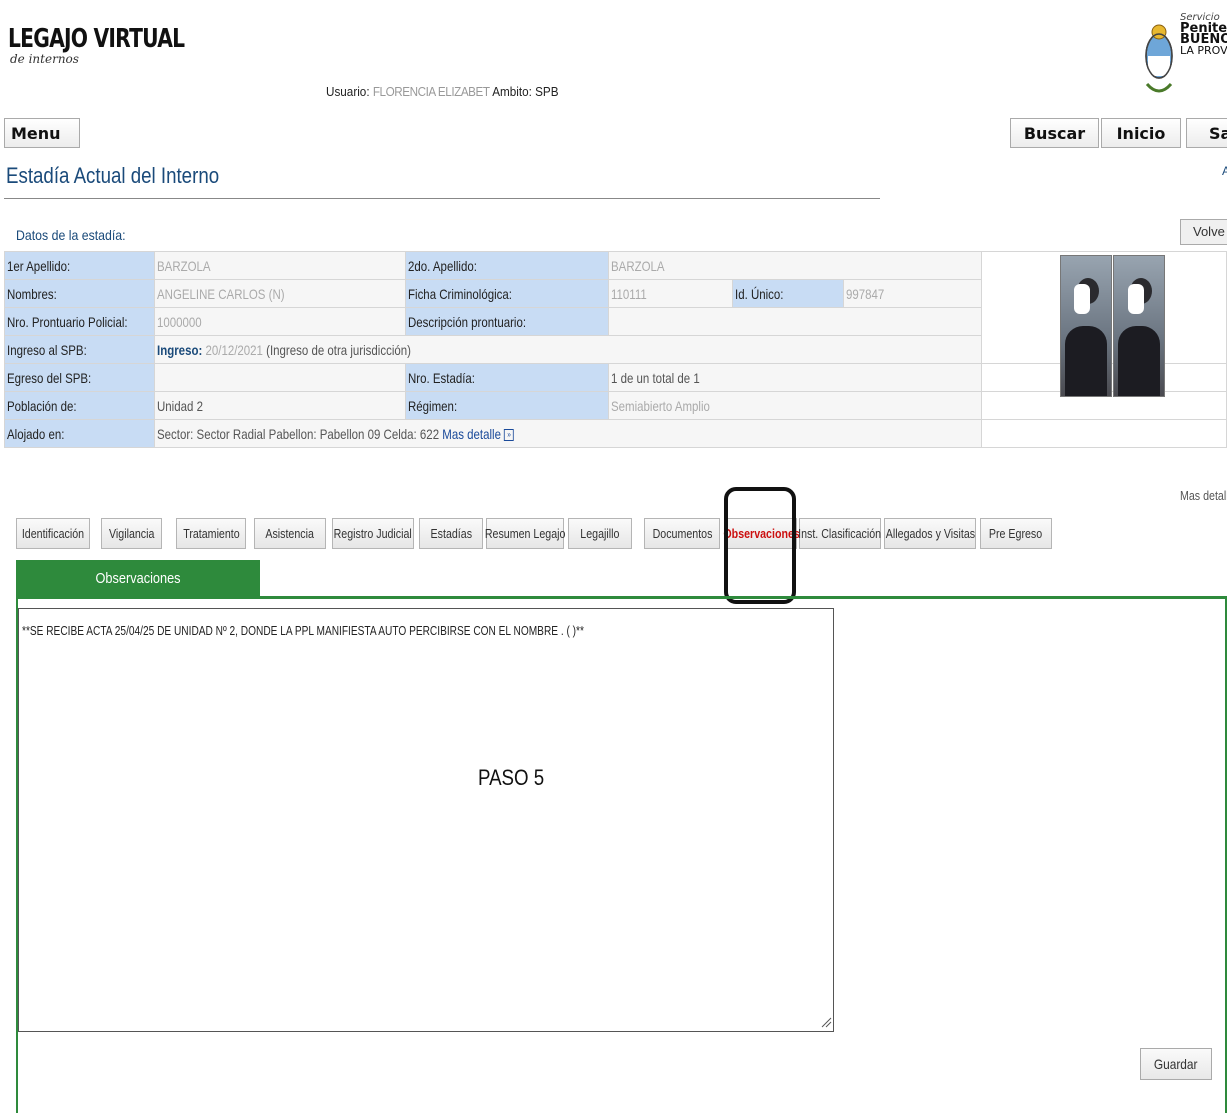 The height and width of the screenshot is (1113, 1227). I want to click on prontuario-label: Nro. Prontuario Policial:, so click(79, 321).